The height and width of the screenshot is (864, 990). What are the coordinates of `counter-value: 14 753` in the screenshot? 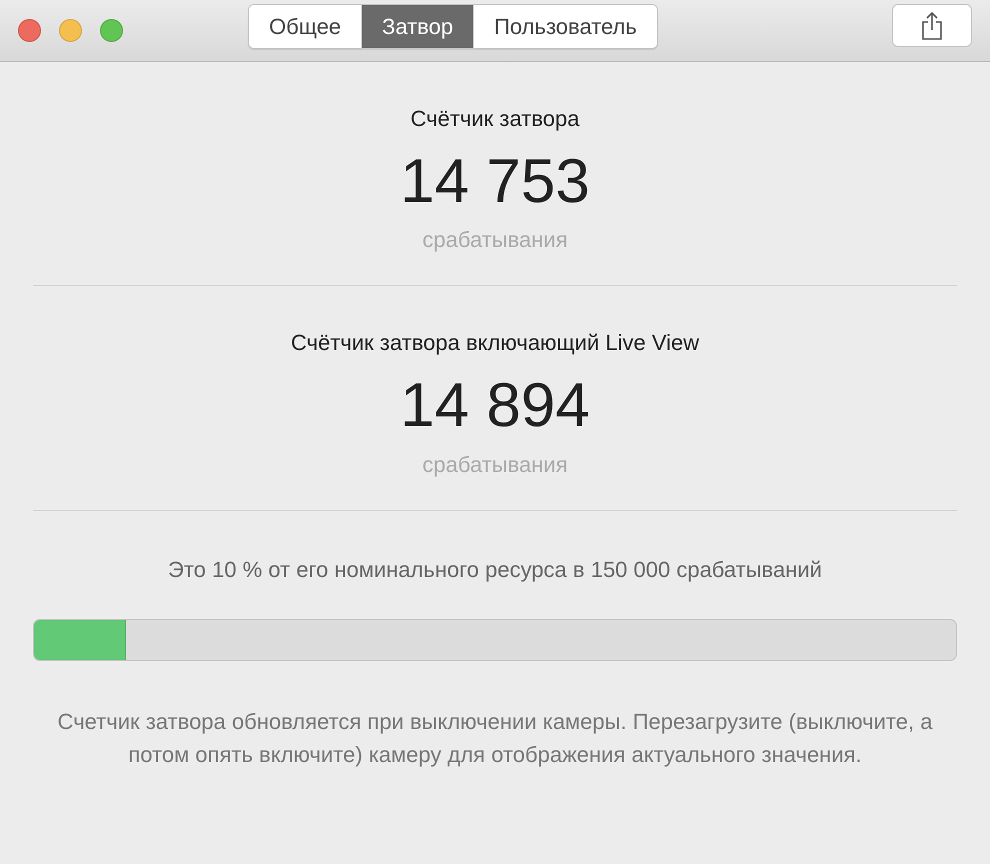 It's located at (495, 182).